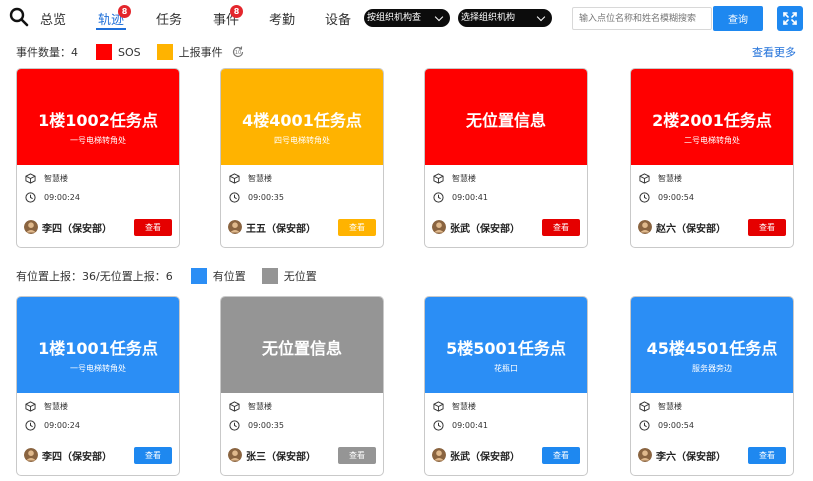 Image resolution: width=813 pixels, height=481 pixels. Describe the element at coordinates (19, 17) in the screenshot. I see `search-icon` at that location.